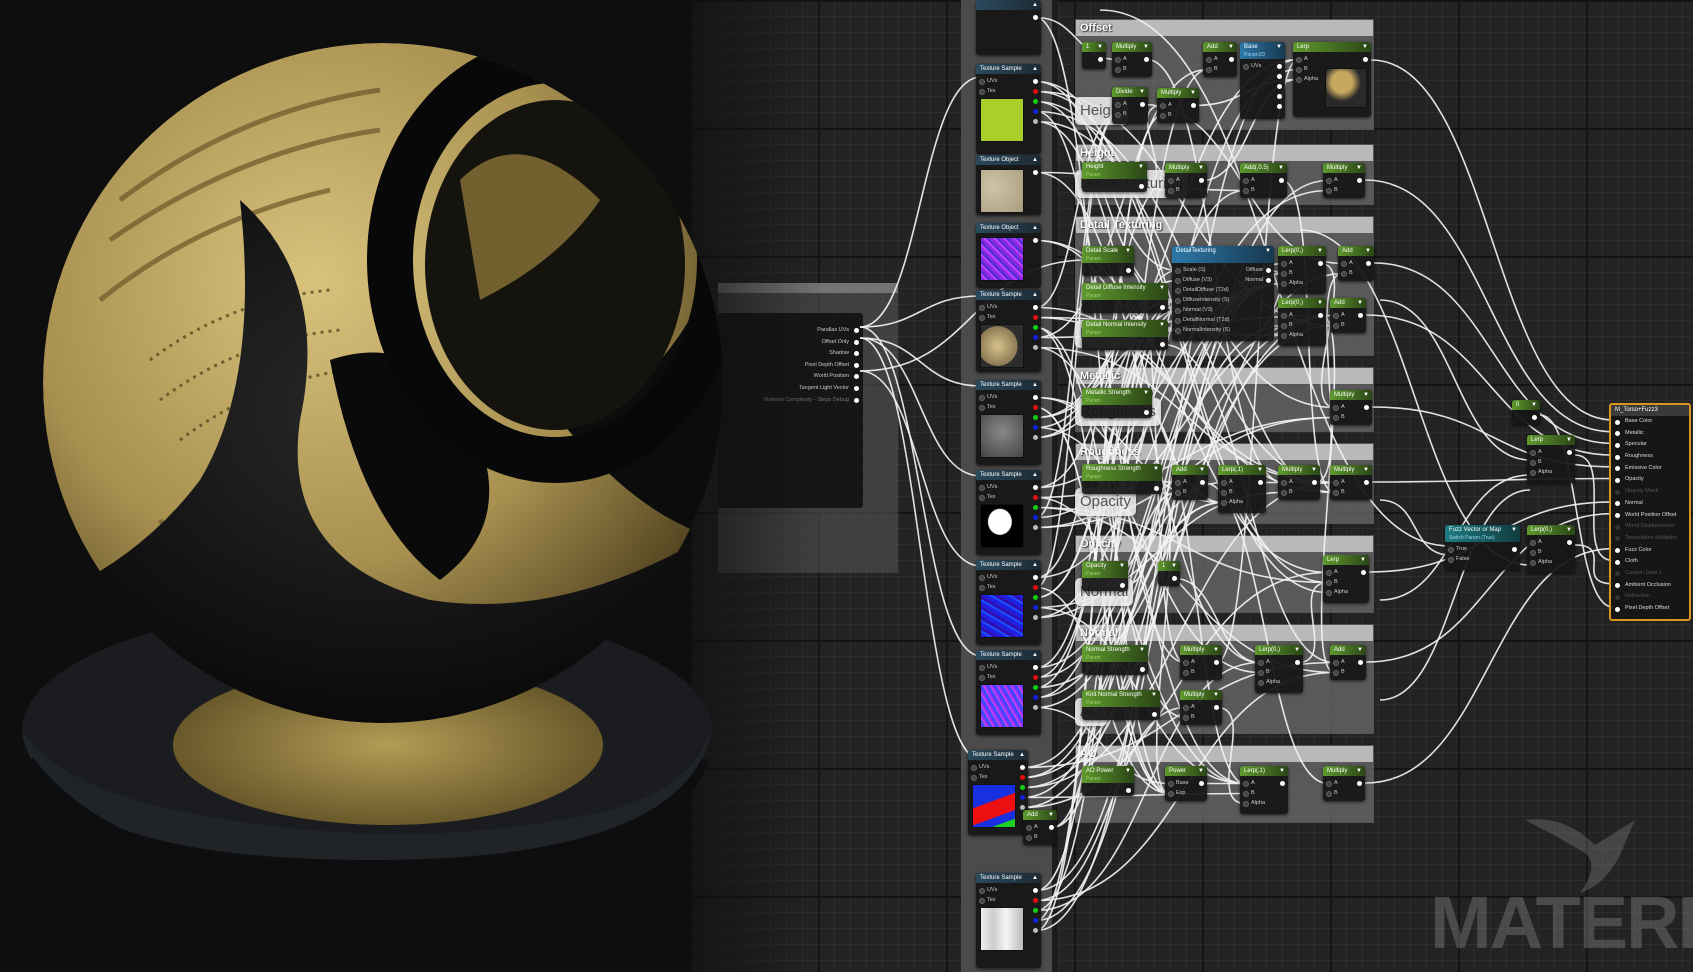 The height and width of the screenshot is (972, 1693). What do you see at coordinates (1094, 55) in the screenshot?
I see `1-node: 1 ▼` at bounding box center [1094, 55].